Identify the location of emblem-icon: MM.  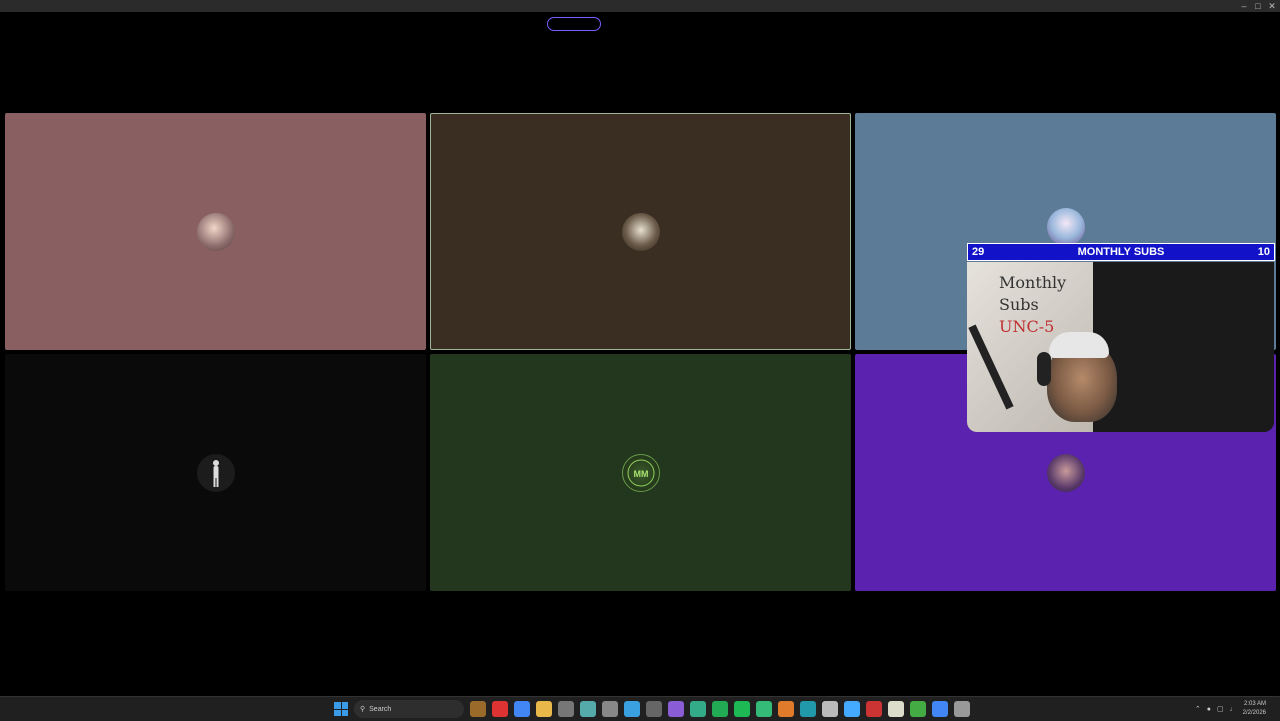
(640, 472).